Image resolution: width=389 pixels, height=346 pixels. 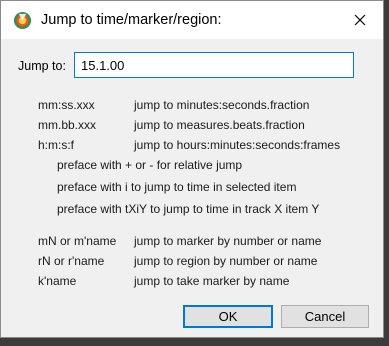 I want to click on format-description: jump to minutes:seconds.fraction, so click(x=222, y=105).